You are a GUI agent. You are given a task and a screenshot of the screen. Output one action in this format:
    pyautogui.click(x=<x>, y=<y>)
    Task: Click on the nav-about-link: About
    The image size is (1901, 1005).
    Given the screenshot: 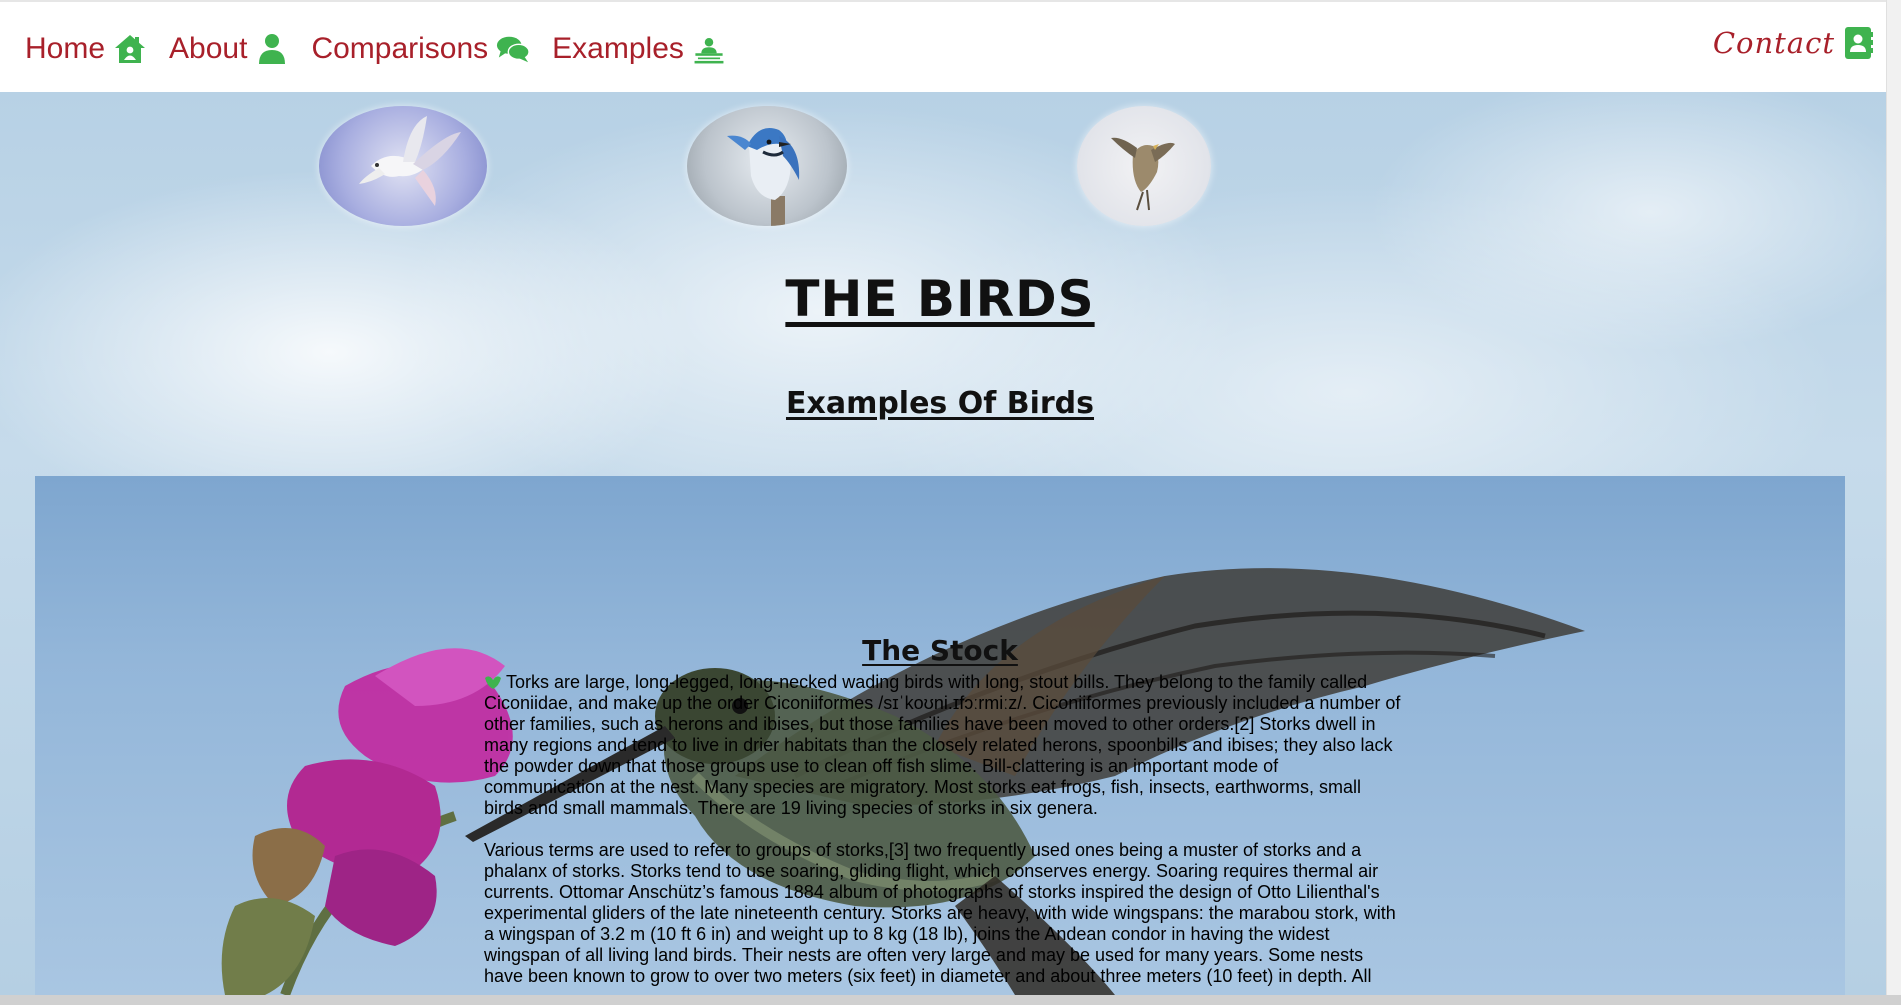 What is the action you would take?
    pyautogui.click(x=229, y=49)
    